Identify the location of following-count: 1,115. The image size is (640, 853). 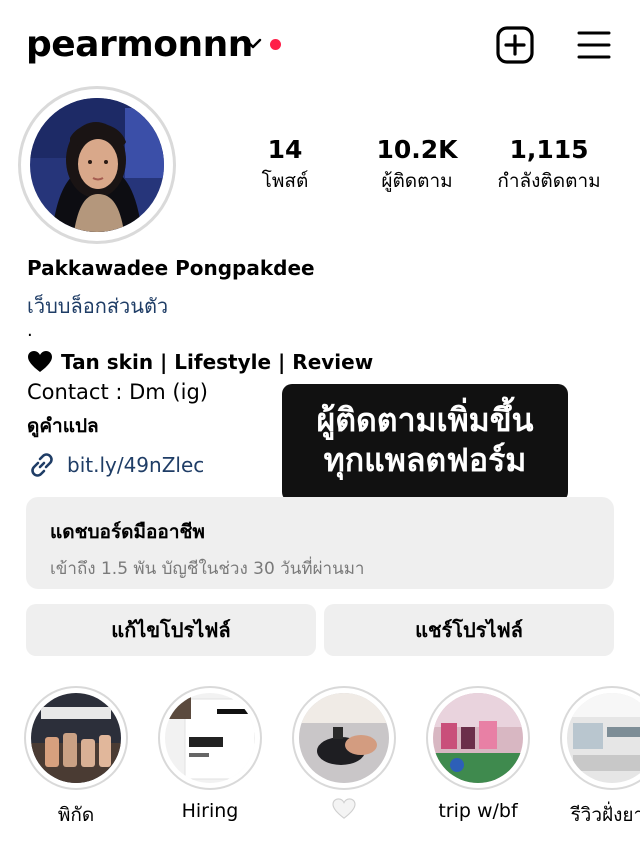
(549, 149).